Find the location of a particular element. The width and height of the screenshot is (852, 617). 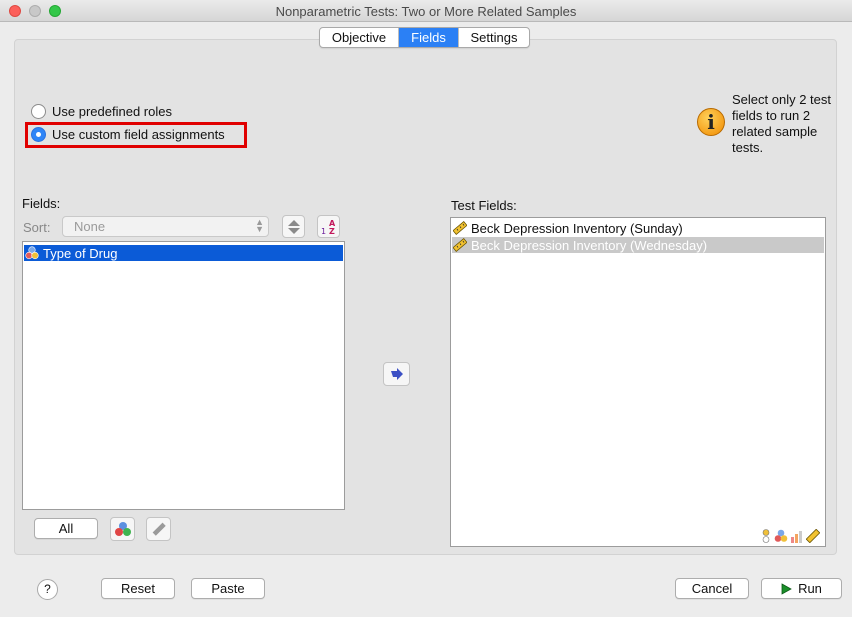

nominal-filter-icon is located at coordinates (122, 529).